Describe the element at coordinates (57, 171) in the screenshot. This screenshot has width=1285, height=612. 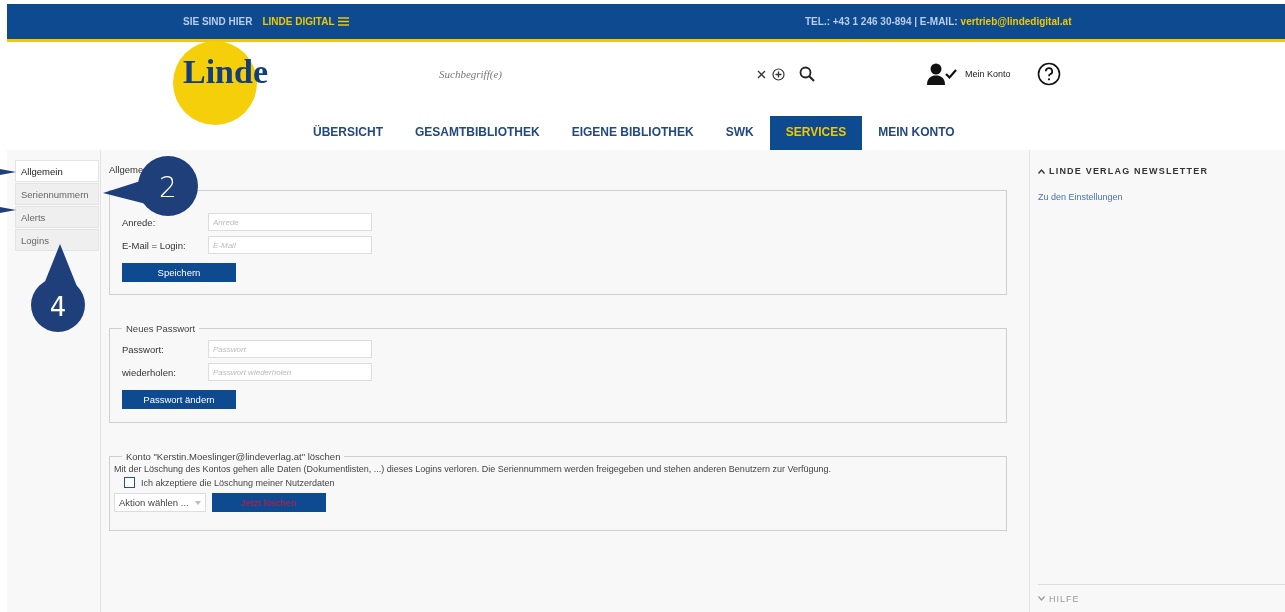
I see `sidebar-tab: Allgemein` at that location.